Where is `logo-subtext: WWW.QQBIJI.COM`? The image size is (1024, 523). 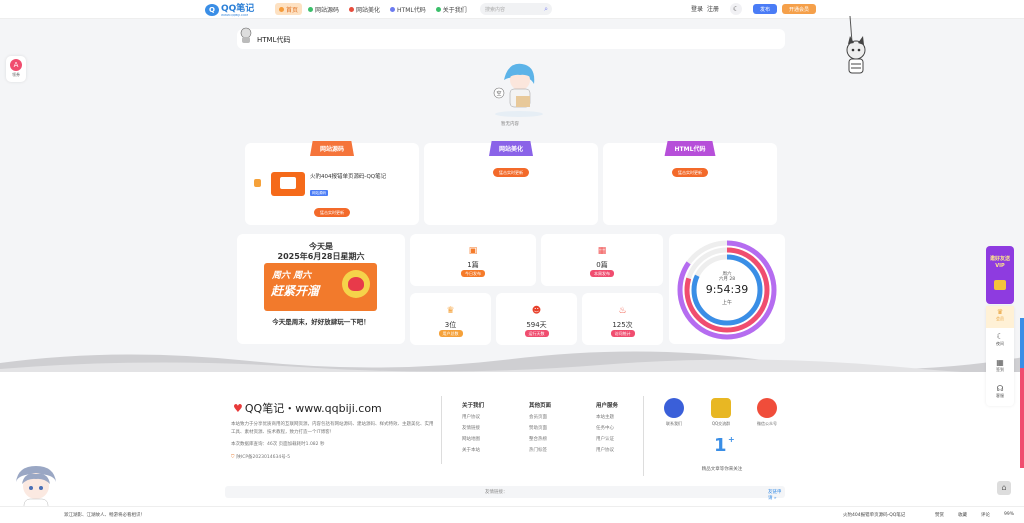 logo-subtext: WWW.QQBIJI.COM is located at coordinates (234, 15).